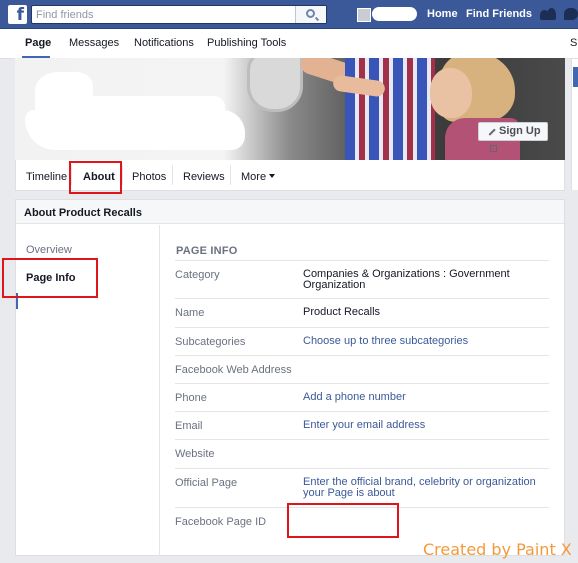 This screenshot has width=578, height=563. Describe the element at coordinates (17, 14) in the screenshot. I see `facebook-logo-icon: f` at that location.